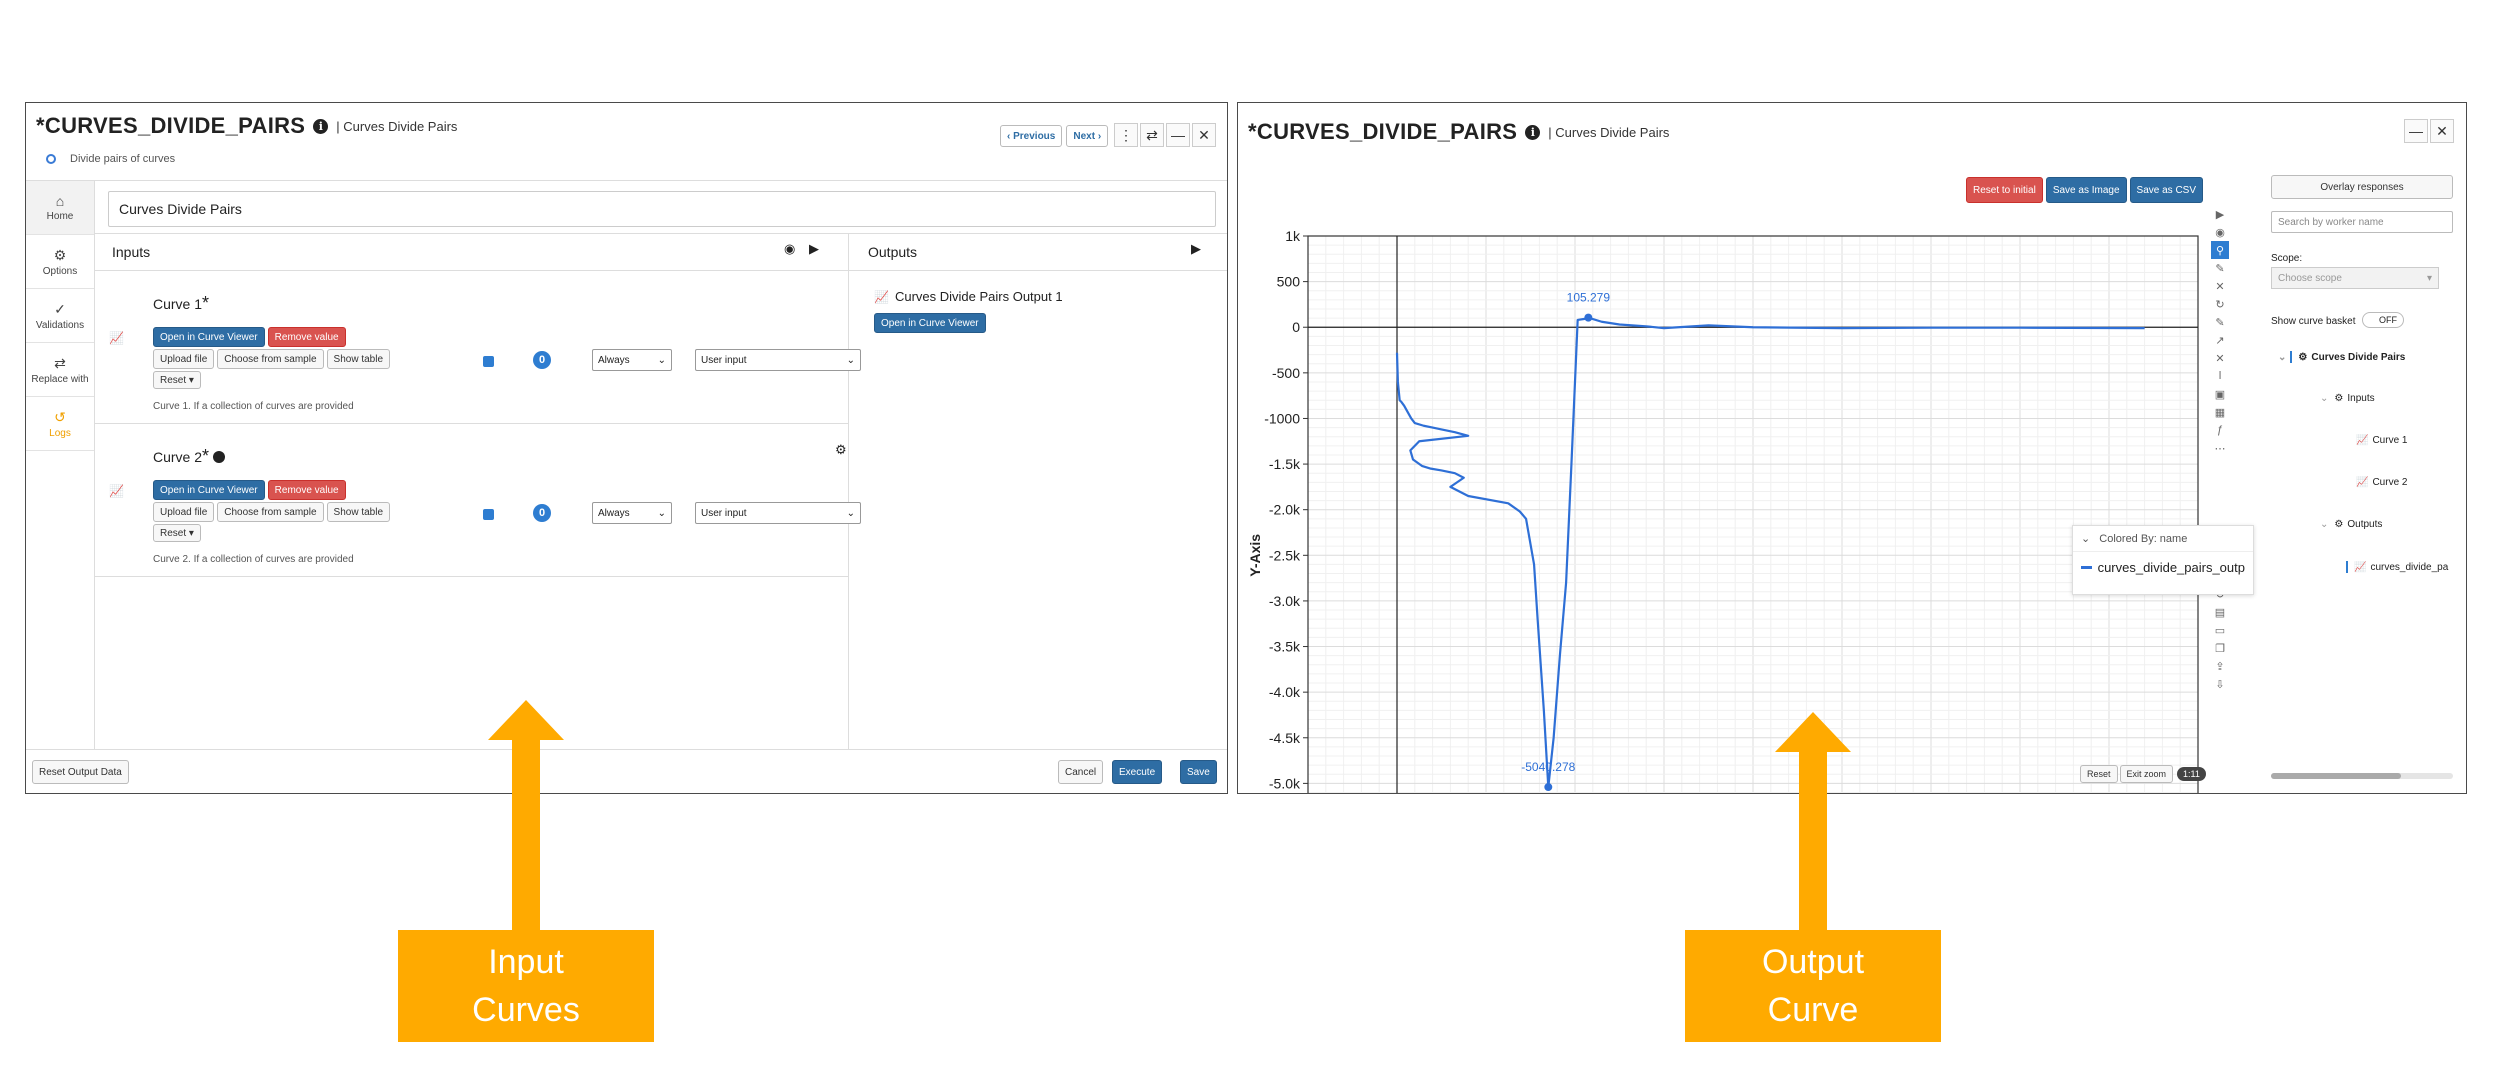 This screenshot has width=2503, height=1085. What do you see at coordinates (1126, 135) in the screenshot?
I see `more-icon: ⋮` at bounding box center [1126, 135].